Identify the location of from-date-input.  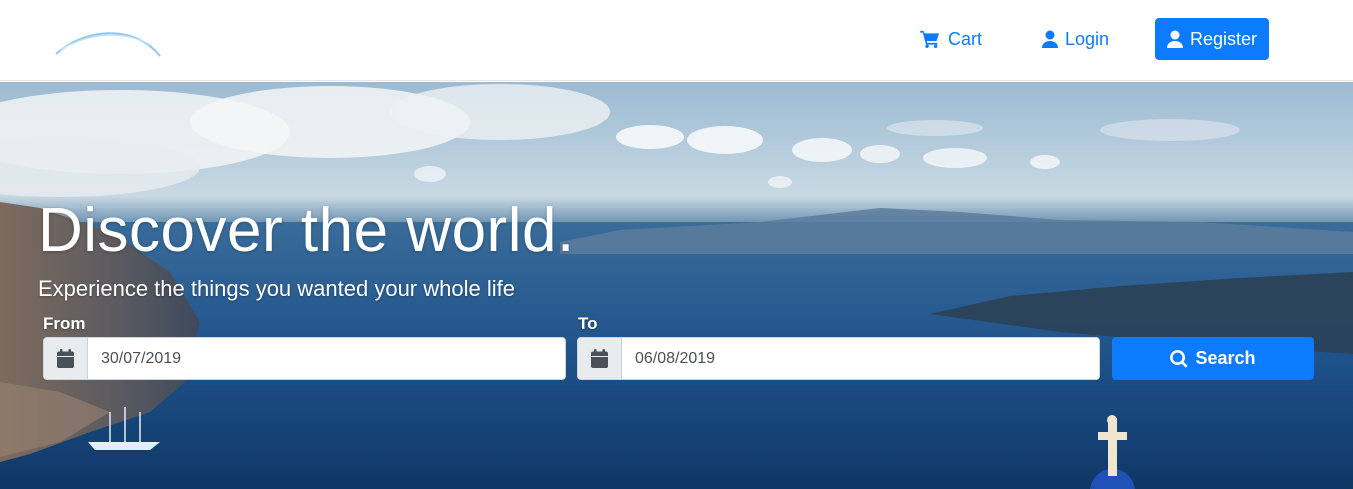
(326, 358).